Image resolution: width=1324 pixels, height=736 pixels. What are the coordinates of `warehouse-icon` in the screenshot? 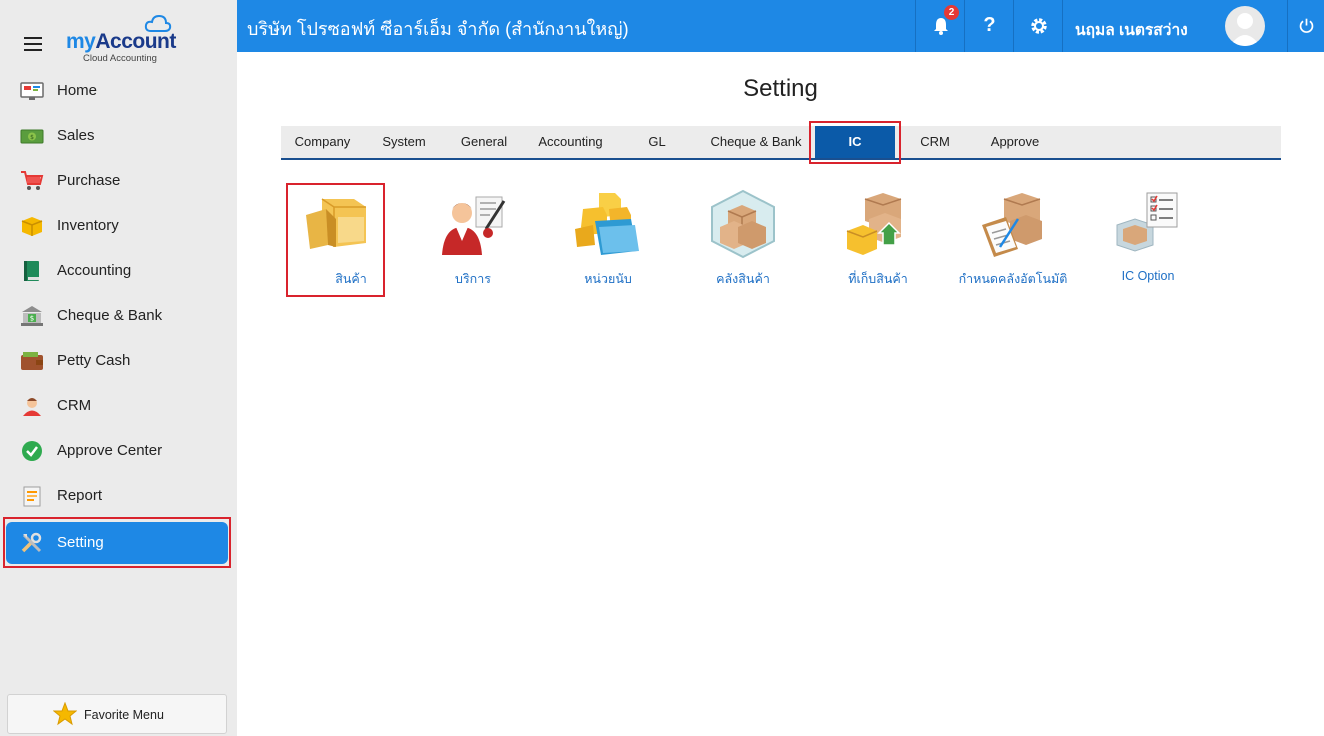 It's located at (743, 224).